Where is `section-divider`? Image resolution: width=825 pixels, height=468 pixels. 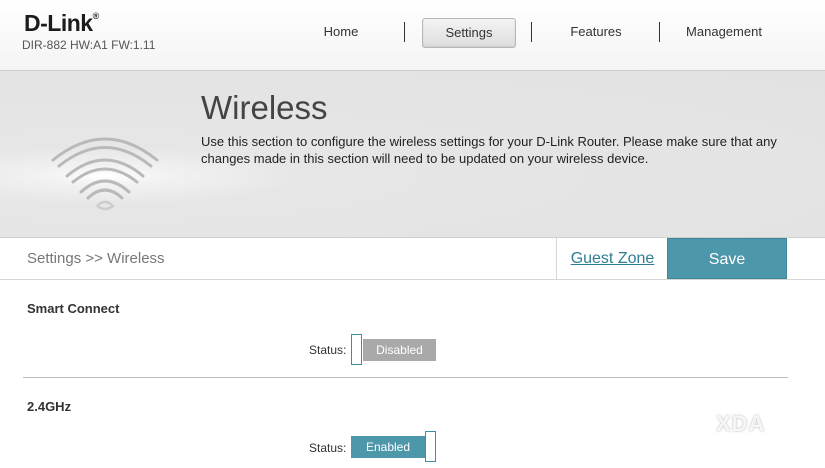
section-divider is located at coordinates (405, 377).